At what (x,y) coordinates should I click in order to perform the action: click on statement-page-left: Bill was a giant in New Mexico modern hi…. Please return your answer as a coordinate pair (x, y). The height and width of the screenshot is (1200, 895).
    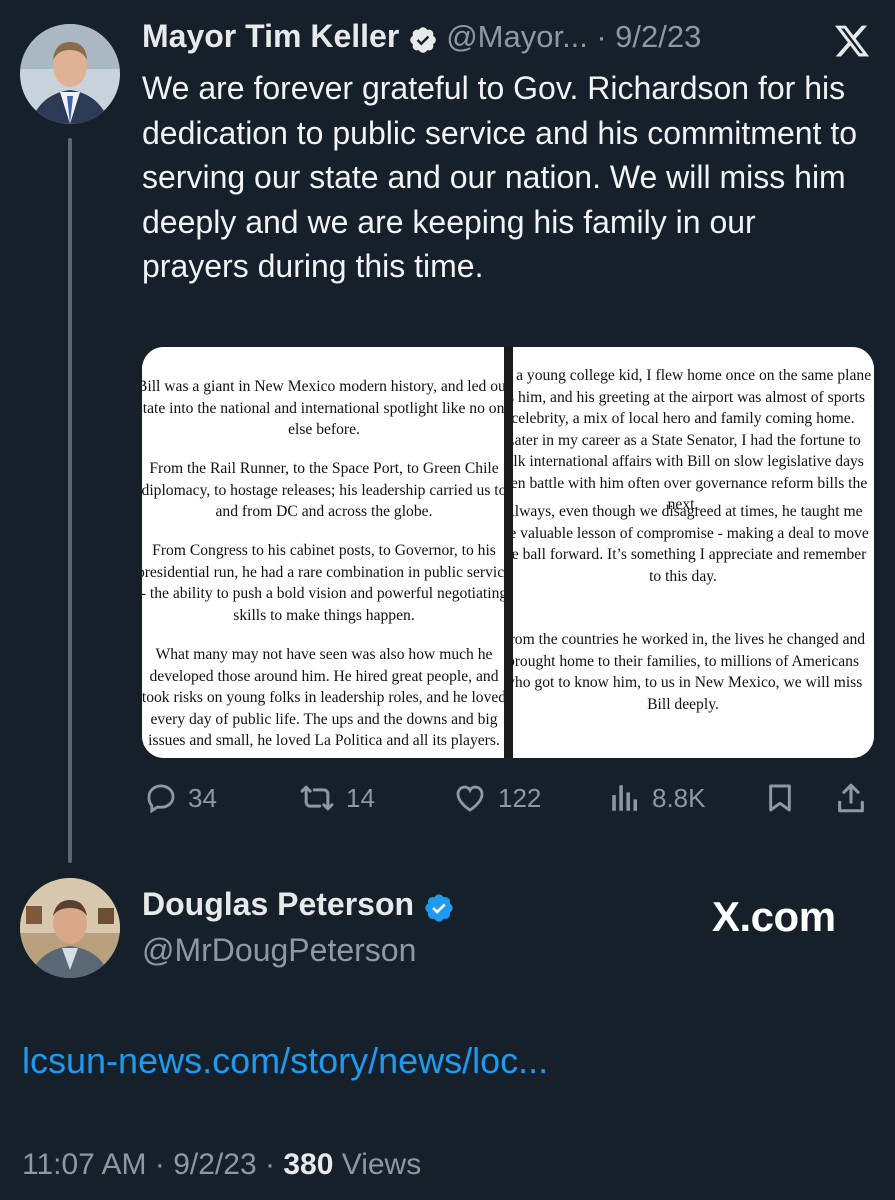
    Looking at the image, I should click on (325, 552).